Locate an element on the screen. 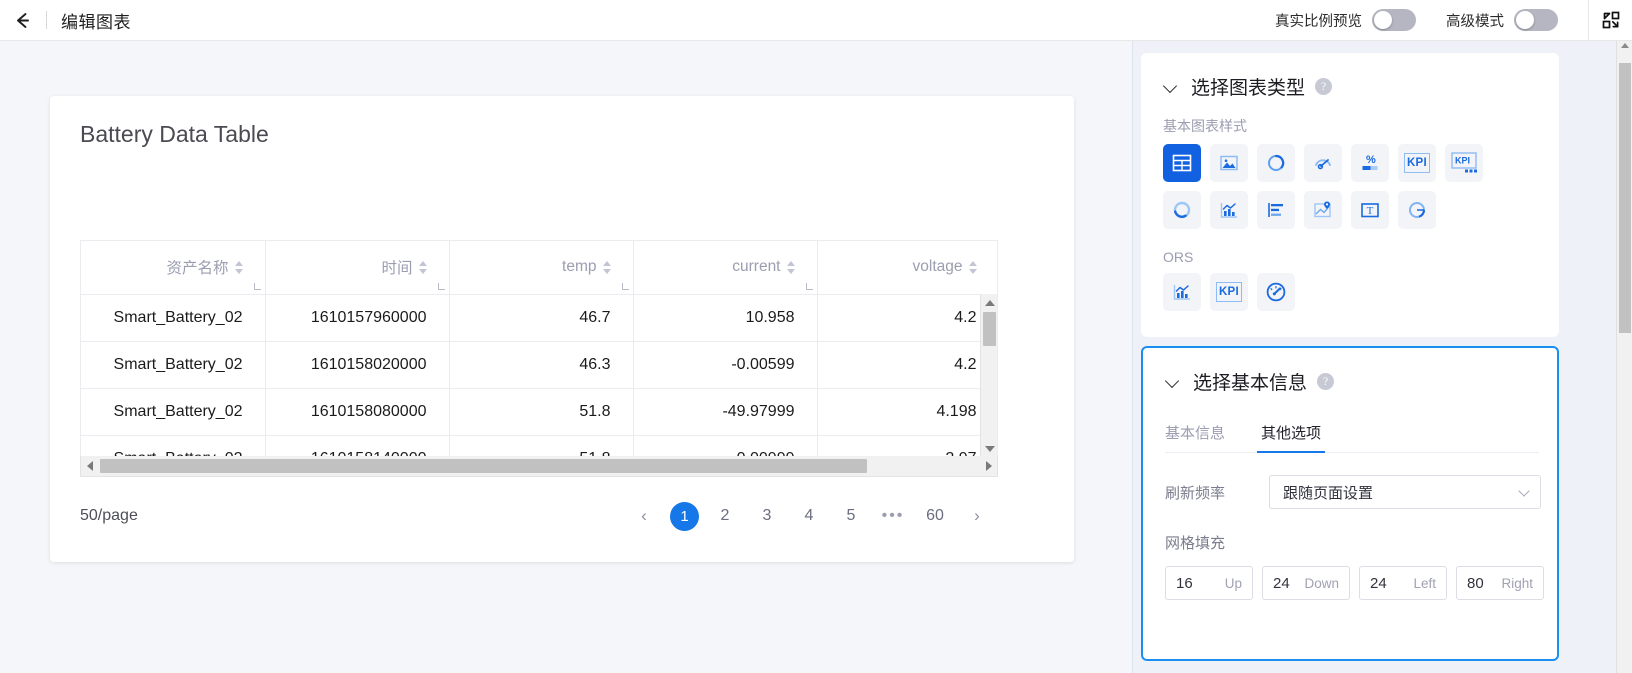 The width and height of the screenshot is (1632, 673). table-vertical-scrollbar is located at coordinates (988, 375).